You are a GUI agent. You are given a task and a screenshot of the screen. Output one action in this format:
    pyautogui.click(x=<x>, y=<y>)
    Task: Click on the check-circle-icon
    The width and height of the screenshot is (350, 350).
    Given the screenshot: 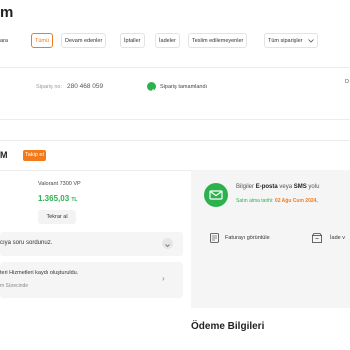 What is the action you would take?
    pyautogui.click(x=151, y=87)
    